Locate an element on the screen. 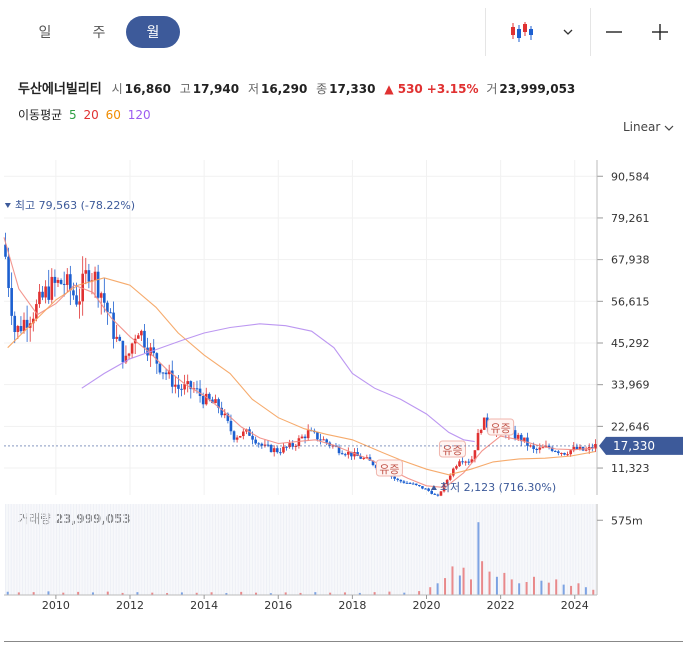 The height and width of the screenshot is (645, 683). high-value: 17,940 is located at coordinates (216, 89).